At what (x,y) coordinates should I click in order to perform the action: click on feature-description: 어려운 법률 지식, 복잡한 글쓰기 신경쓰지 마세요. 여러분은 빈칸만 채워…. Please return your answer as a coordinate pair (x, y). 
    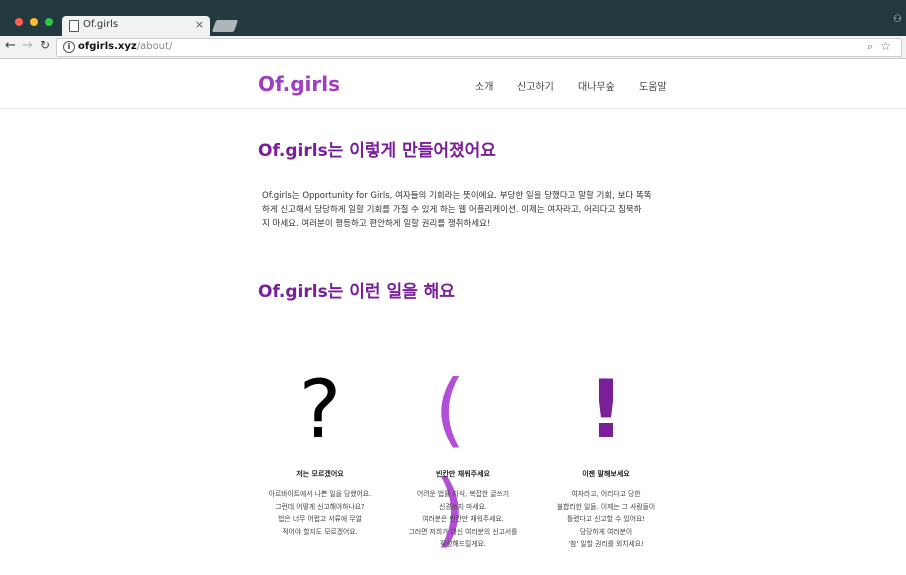
    Looking at the image, I should click on (463, 519).